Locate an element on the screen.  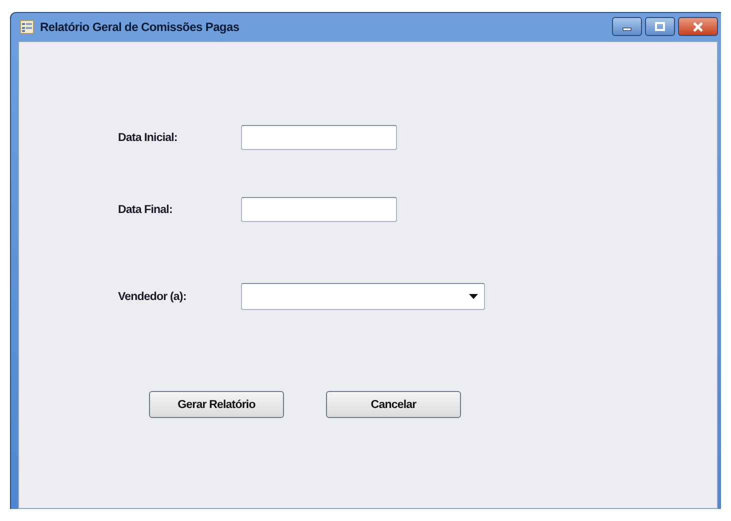
field-label: Data Inicial: is located at coordinates (148, 138).